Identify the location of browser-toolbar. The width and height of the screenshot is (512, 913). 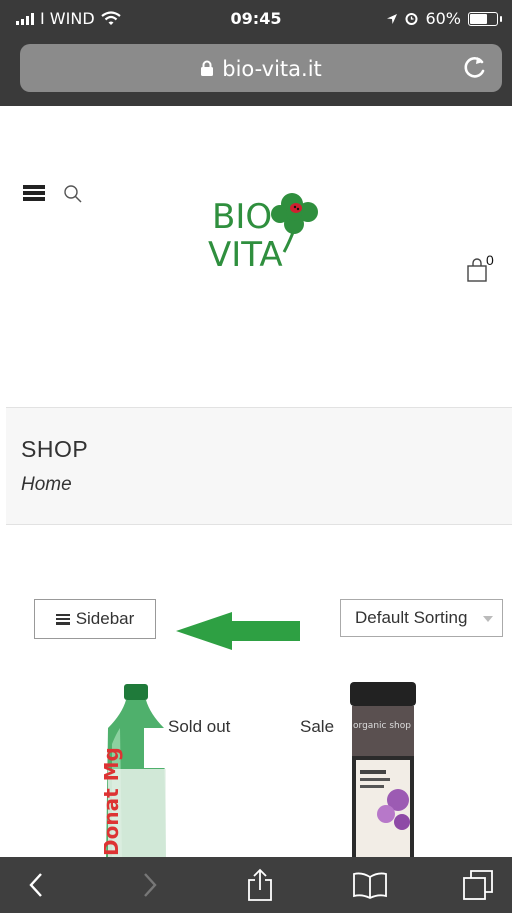
(256, 885).